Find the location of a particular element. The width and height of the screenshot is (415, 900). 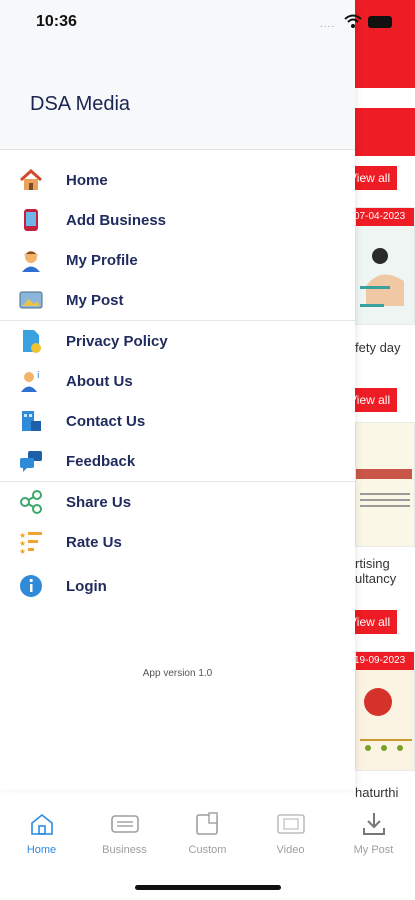

tab-video: Video is located at coordinates (290, 840).